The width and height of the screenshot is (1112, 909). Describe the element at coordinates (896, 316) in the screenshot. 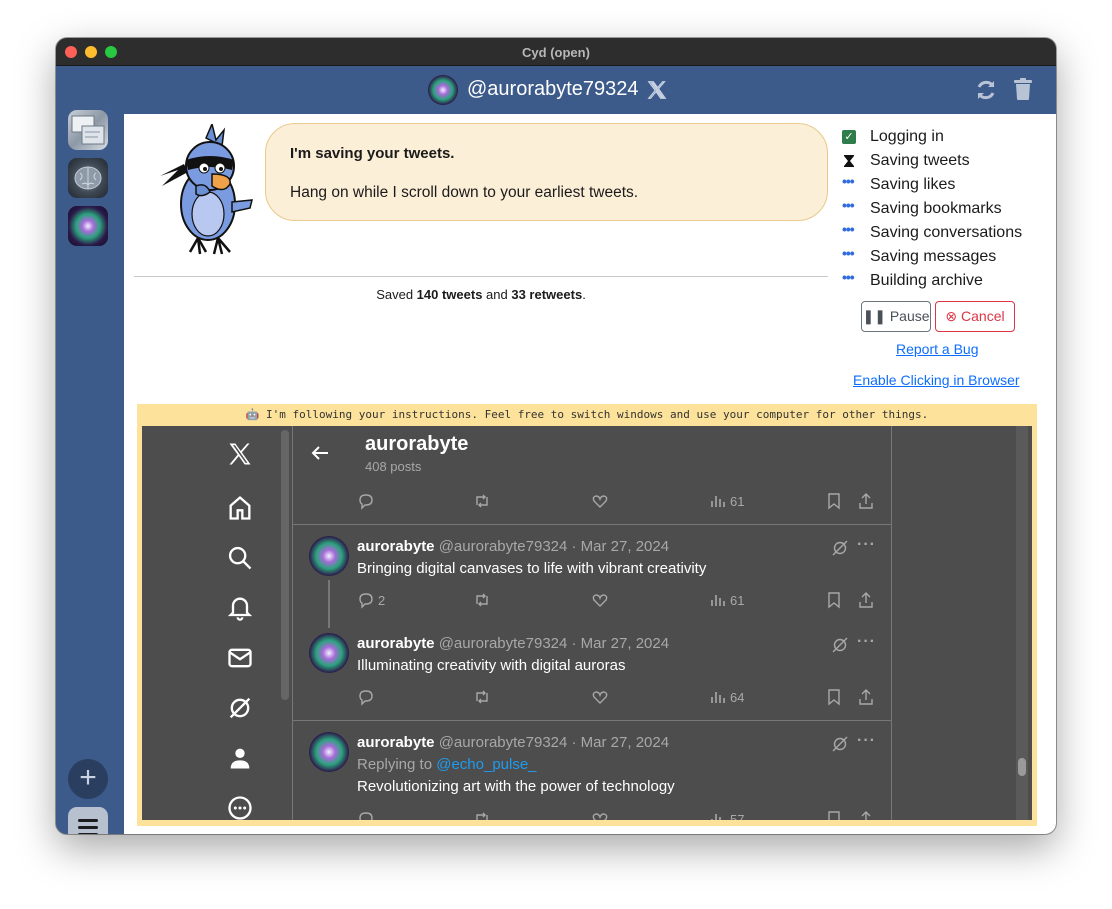

I see `pause-button: ❚❚ Pause` at that location.